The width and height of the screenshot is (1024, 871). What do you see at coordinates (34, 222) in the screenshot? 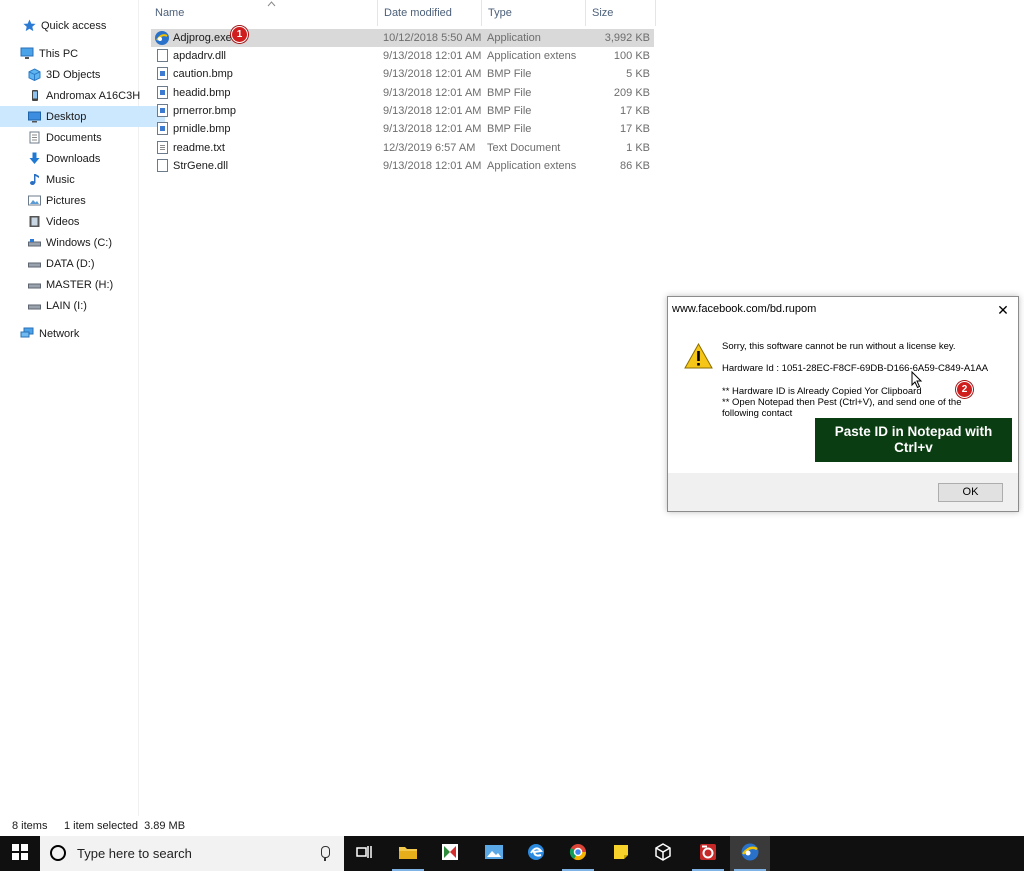
I see `film-icon` at bounding box center [34, 222].